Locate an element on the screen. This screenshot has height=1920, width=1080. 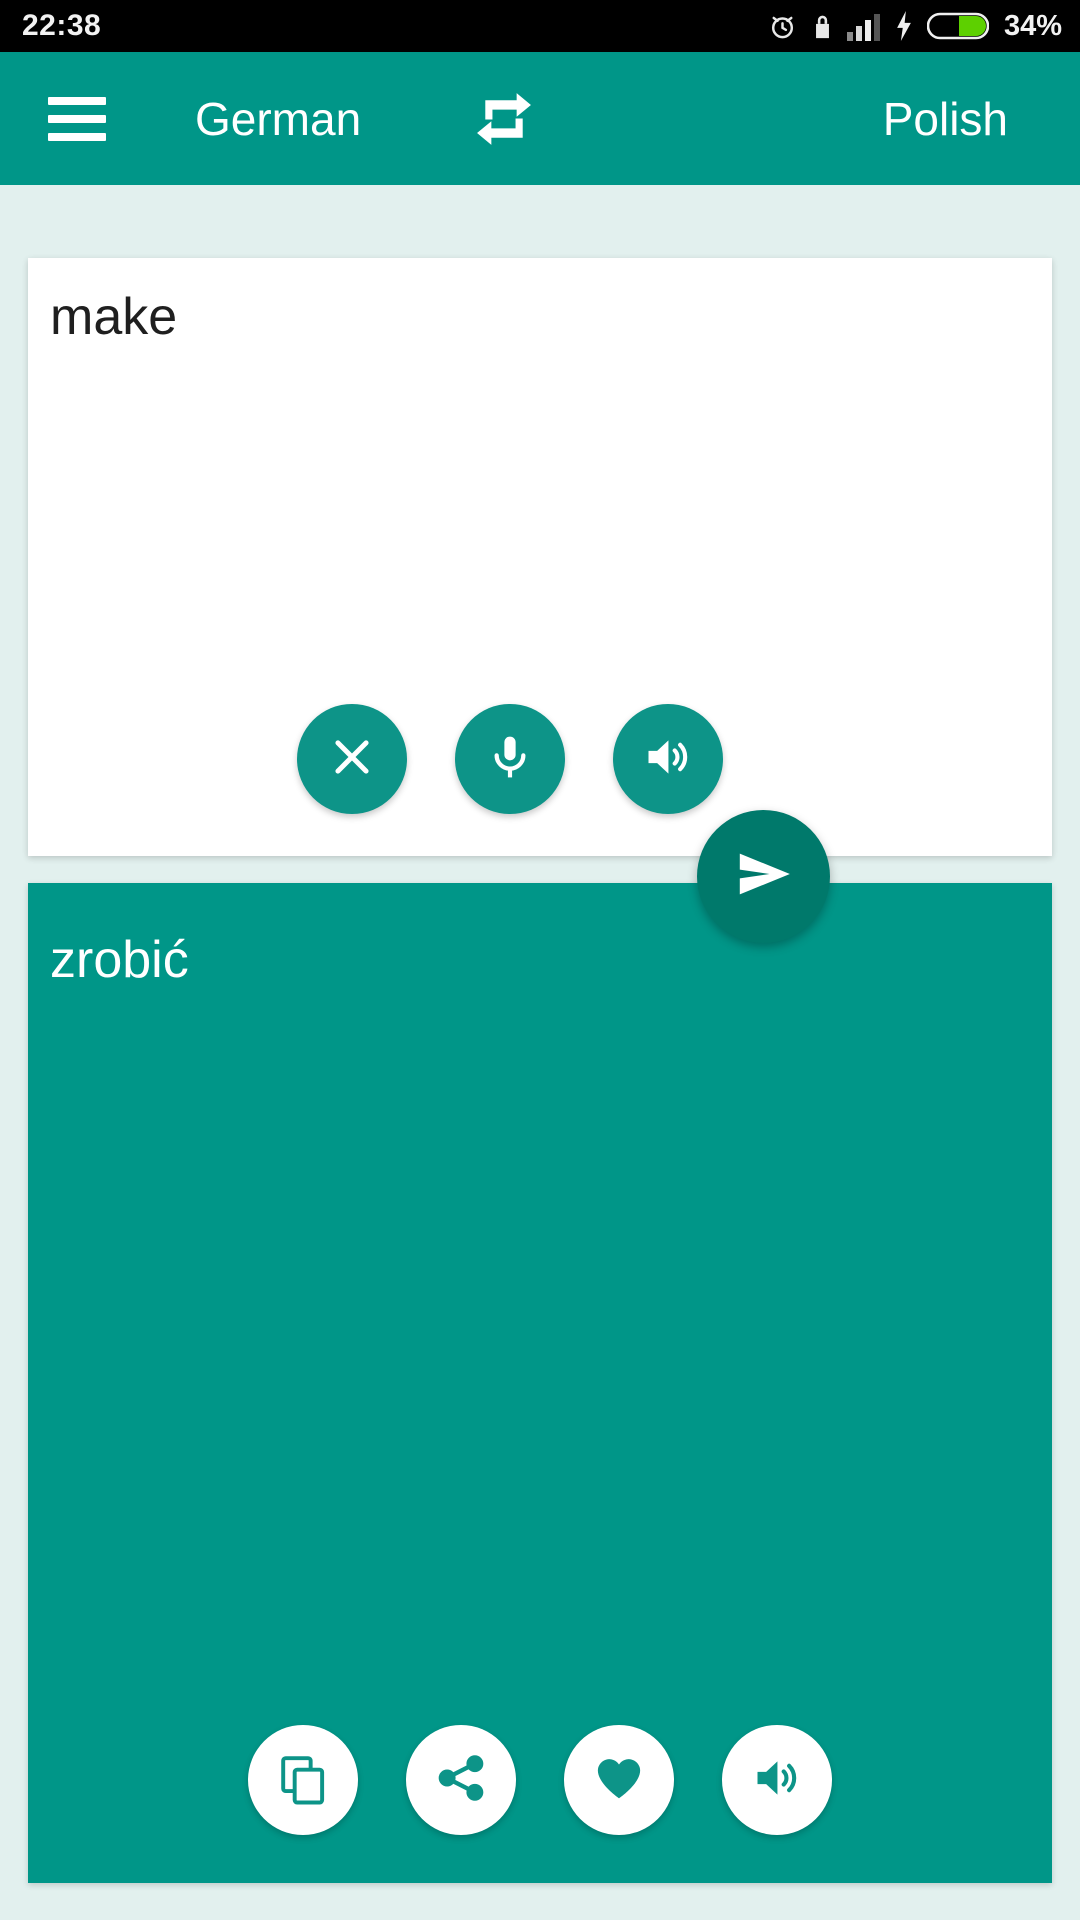
clear-button is located at coordinates (352, 759).